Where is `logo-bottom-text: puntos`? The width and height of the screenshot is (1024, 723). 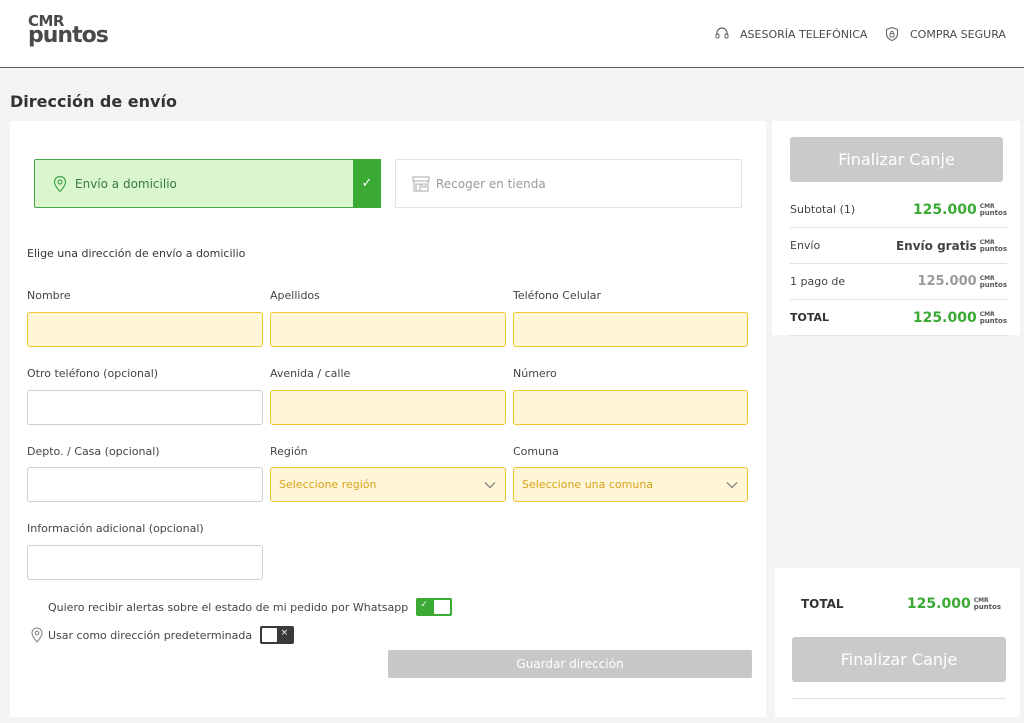
logo-bottom-text: puntos is located at coordinates (68, 35).